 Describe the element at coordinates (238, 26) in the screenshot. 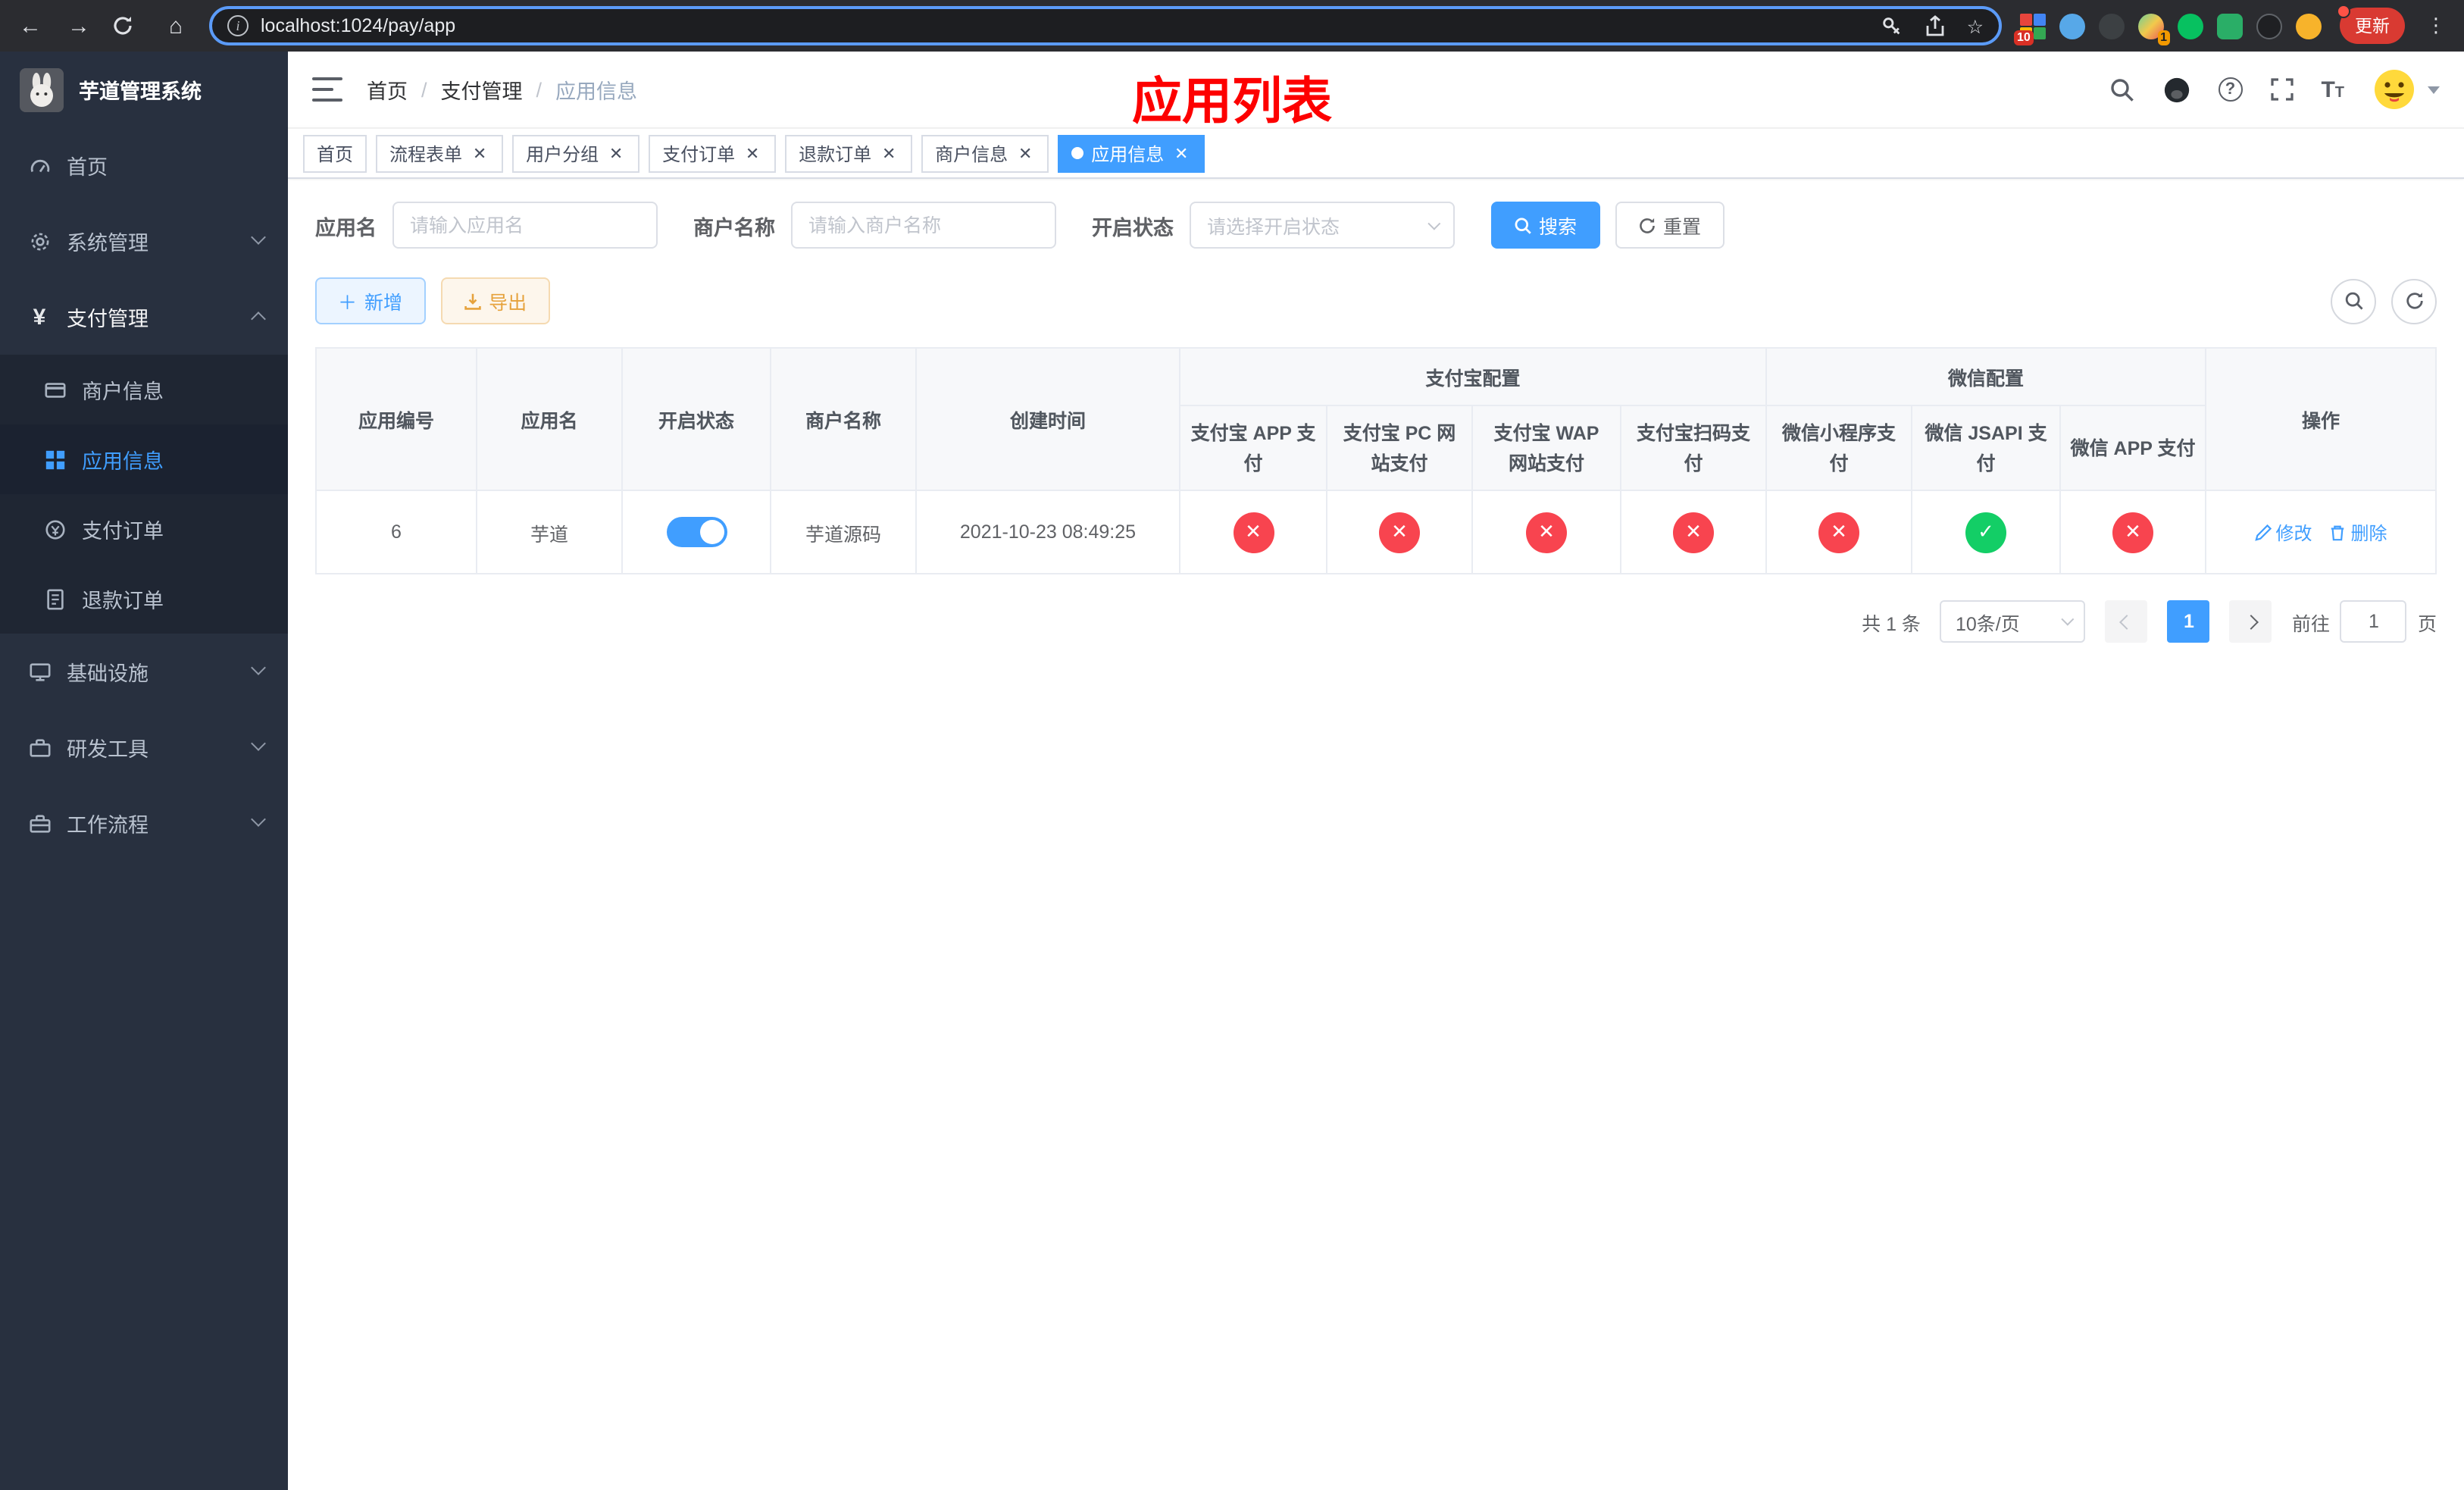

I see `site-info-icon: i` at that location.